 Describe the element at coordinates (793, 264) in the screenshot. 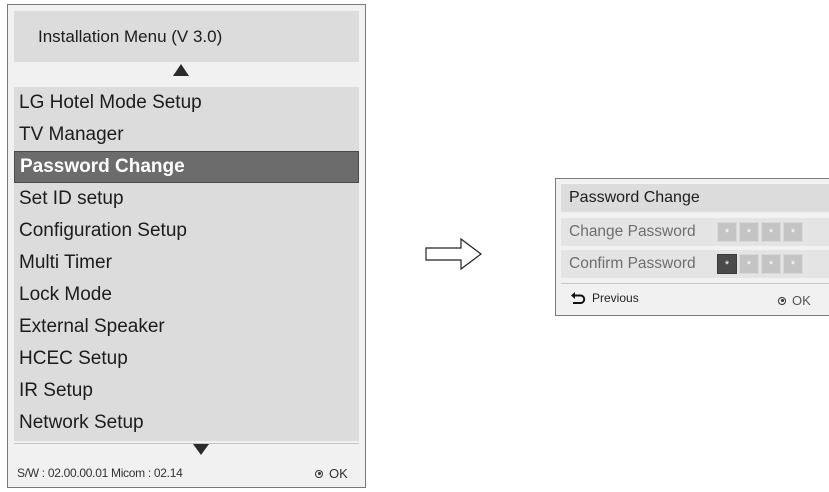

I see `confirm-password-digit-4: *` at that location.